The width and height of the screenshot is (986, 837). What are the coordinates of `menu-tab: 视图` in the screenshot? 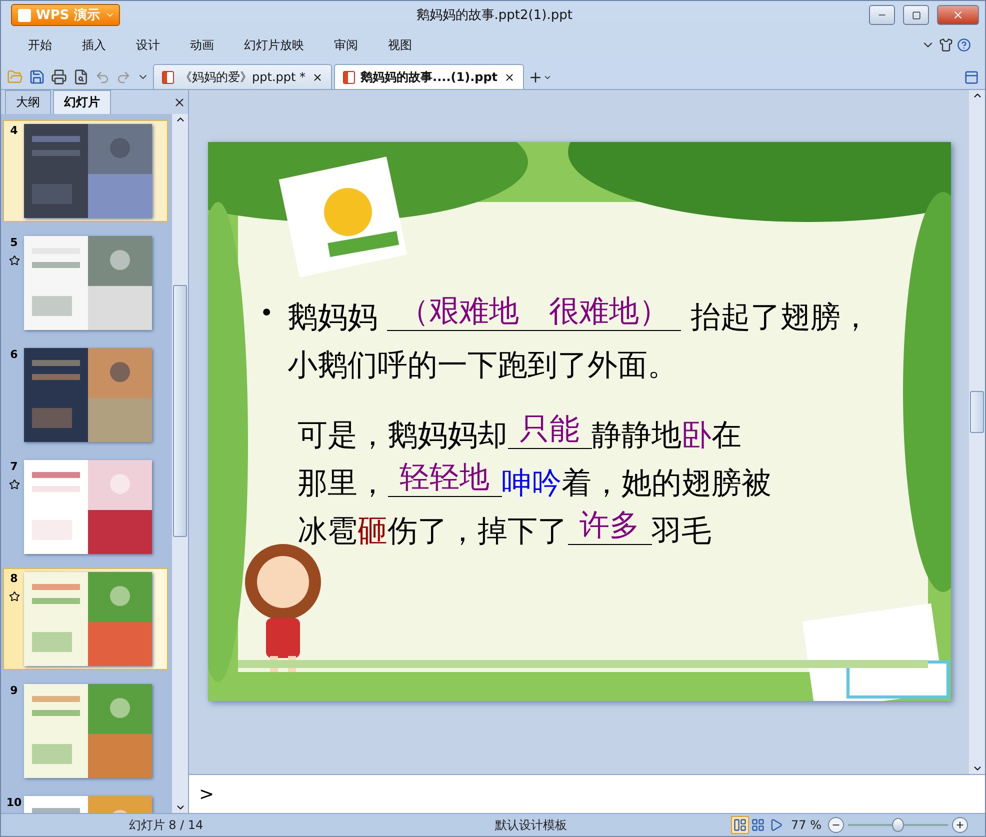 It's located at (400, 45).